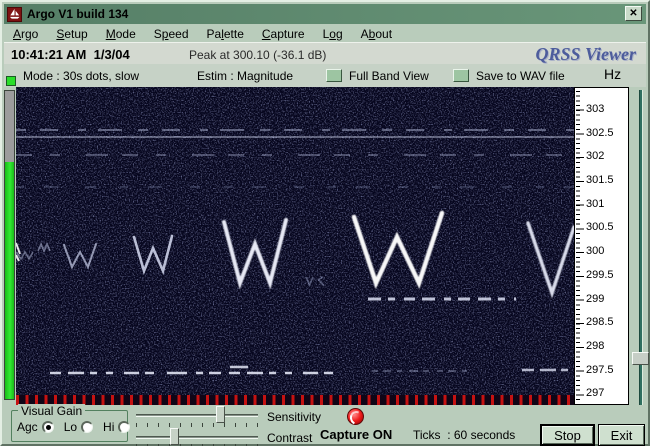 This screenshot has width=650, height=446. What do you see at coordinates (640, 358) in the screenshot?
I see `vslider-thumb` at bounding box center [640, 358].